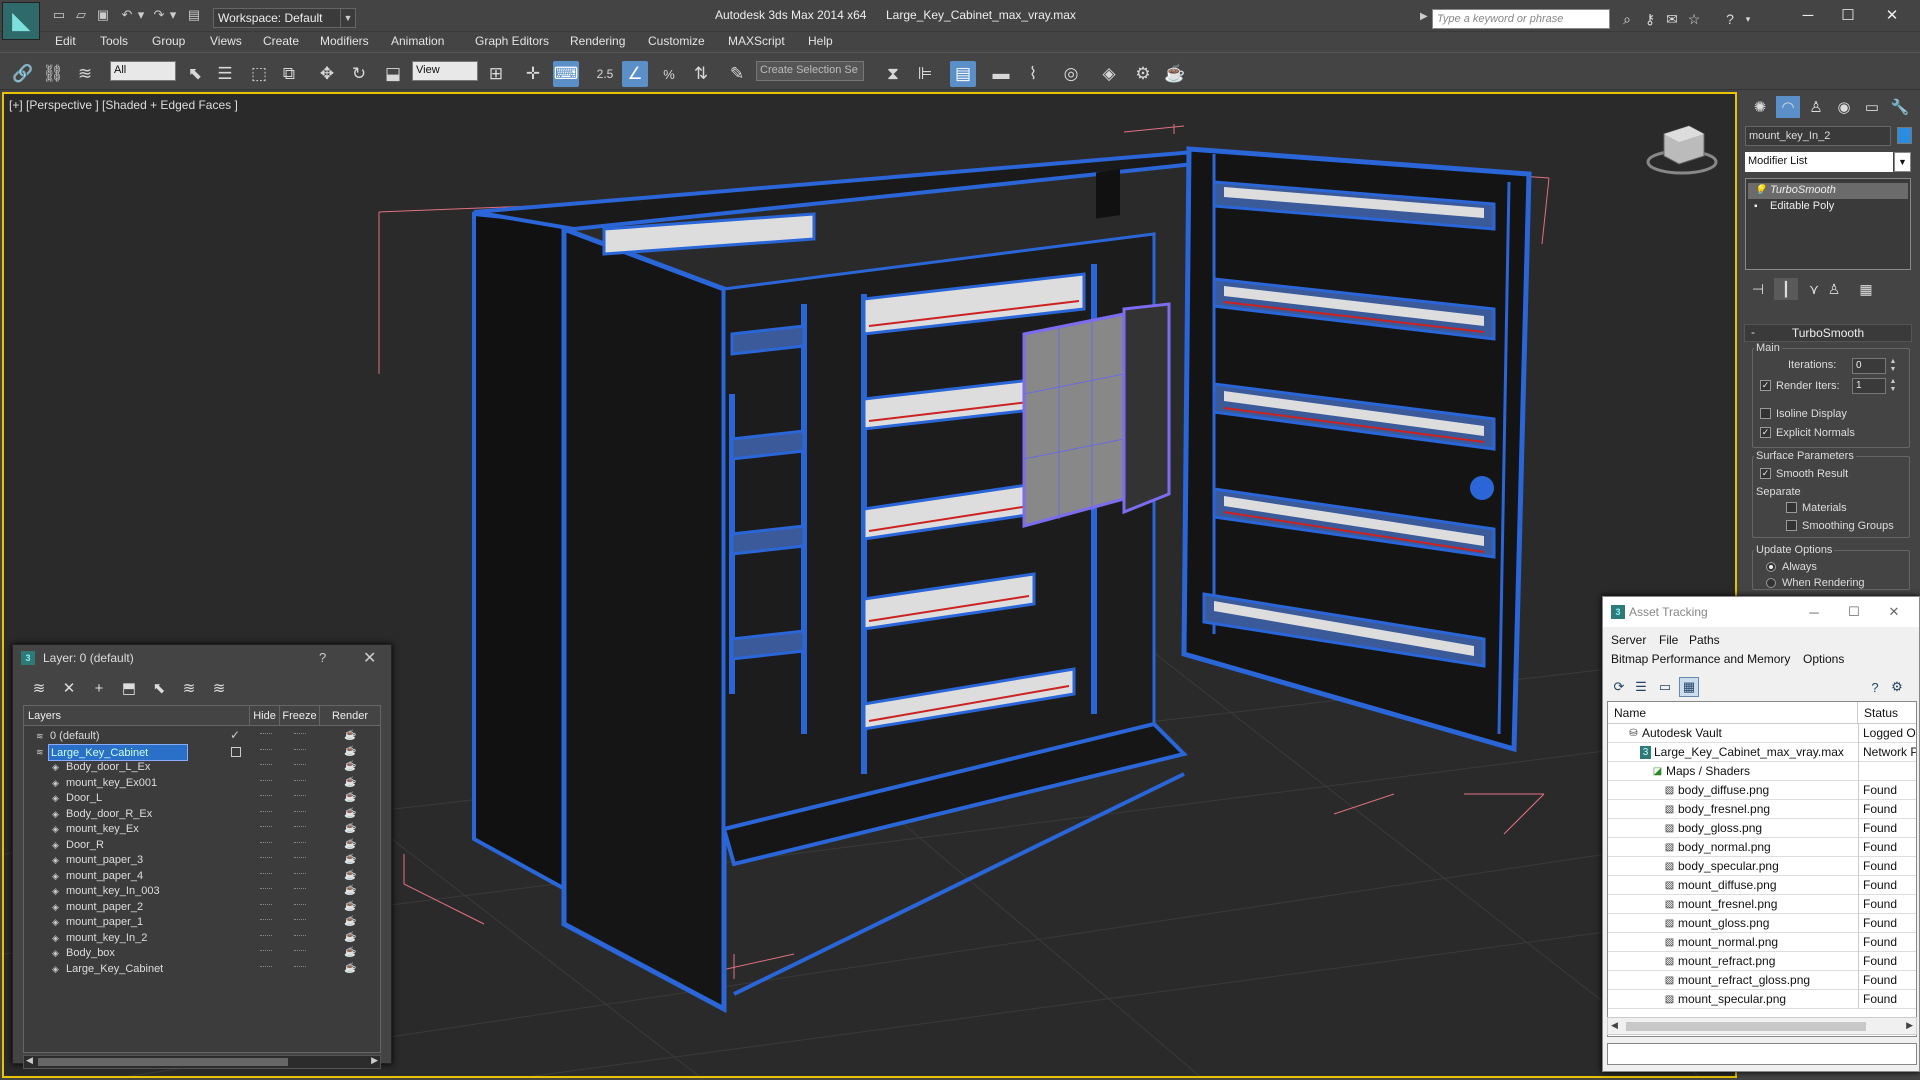 The height and width of the screenshot is (1080, 1920). Describe the element at coordinates (194, 15) in the screenshot. I see `project-folder-icon: ▤` at that location.